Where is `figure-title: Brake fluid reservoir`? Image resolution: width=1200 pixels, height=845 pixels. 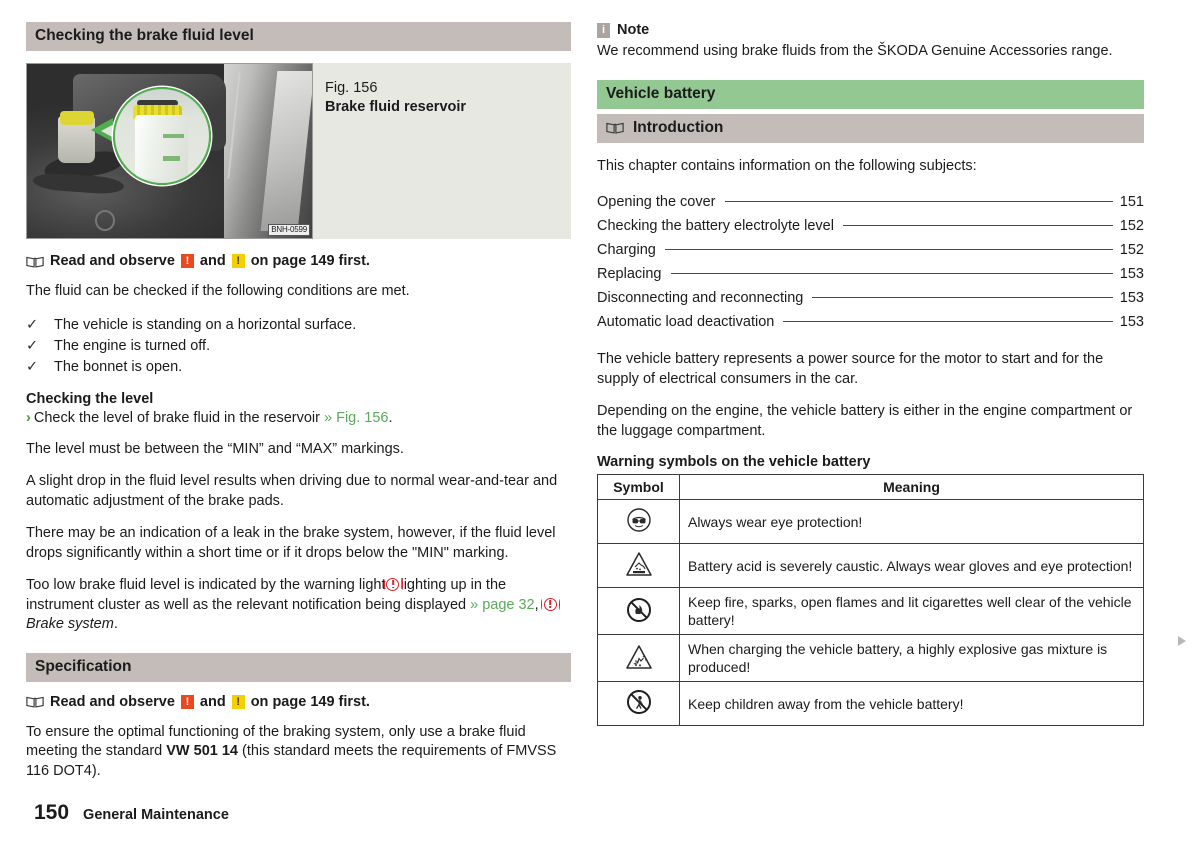 figure-title: Brake fluid reservoir is located at coordinates (396, 107).